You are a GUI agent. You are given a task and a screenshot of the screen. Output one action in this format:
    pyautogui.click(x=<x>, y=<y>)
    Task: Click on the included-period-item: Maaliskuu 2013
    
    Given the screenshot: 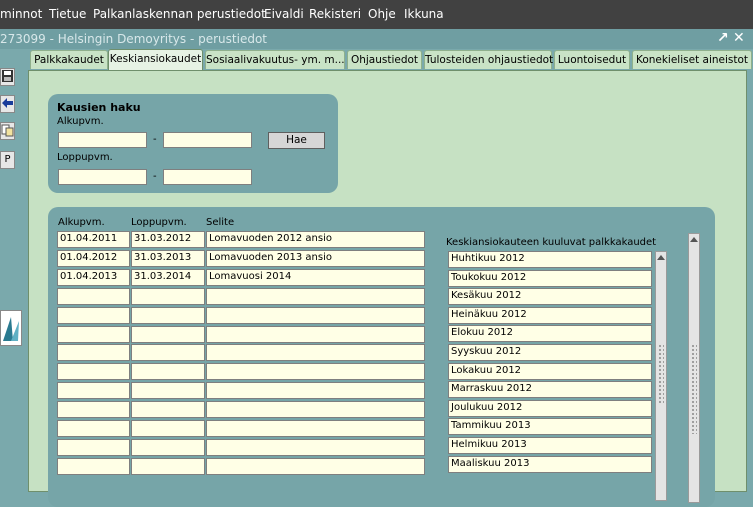 What is the action you would take?
    pyautogui.click(x=550, y=464)
    